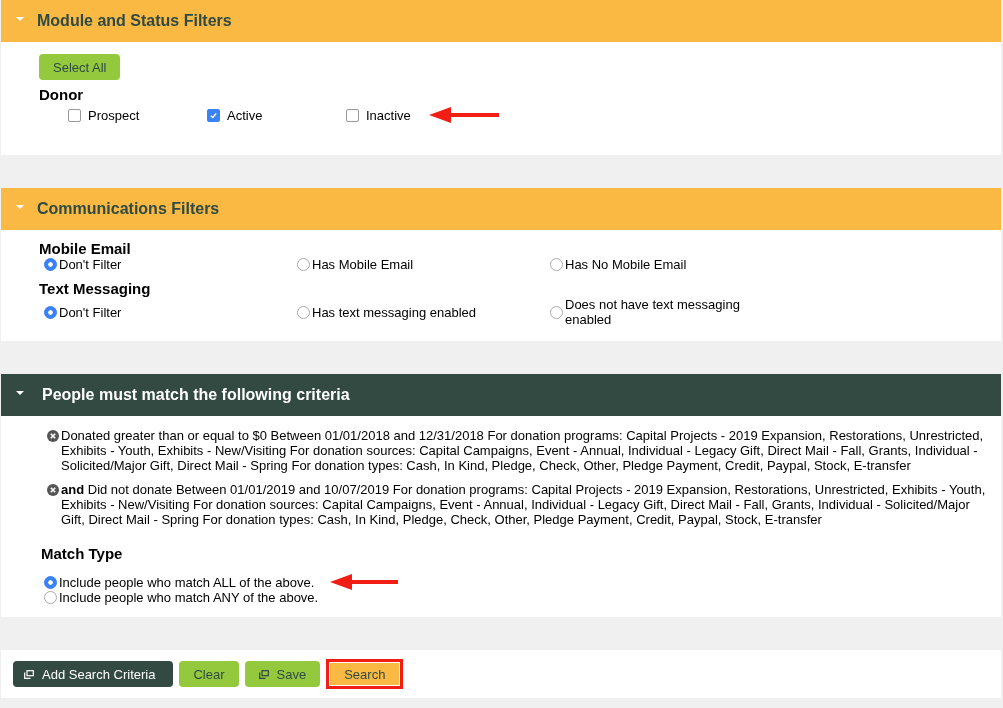  Describe the element at coordinates (501, 21) in the screenshot. I see `section-header: Module and Status Filters` at that location.